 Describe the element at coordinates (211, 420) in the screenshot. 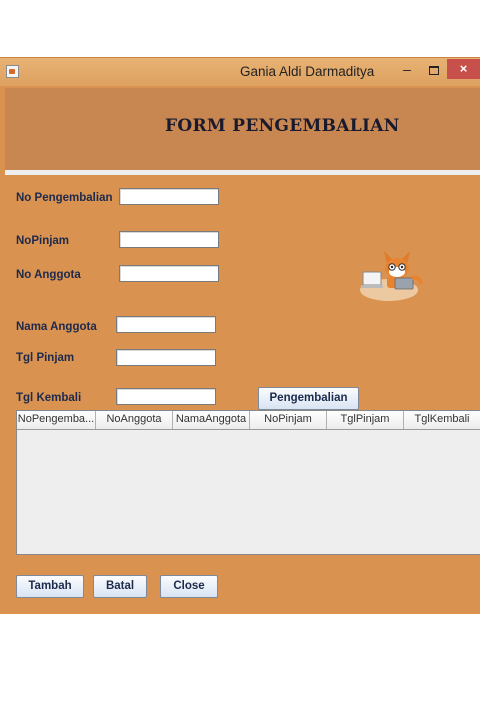

I see `column-header: NamaAnggota` at that location.